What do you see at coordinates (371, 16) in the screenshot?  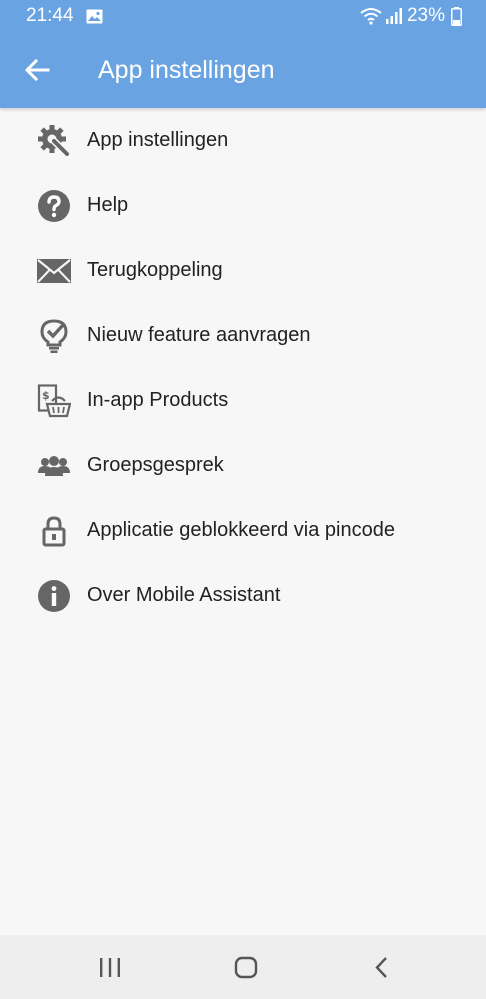 I see `wifi-icon` at bounding box center [371, 16].